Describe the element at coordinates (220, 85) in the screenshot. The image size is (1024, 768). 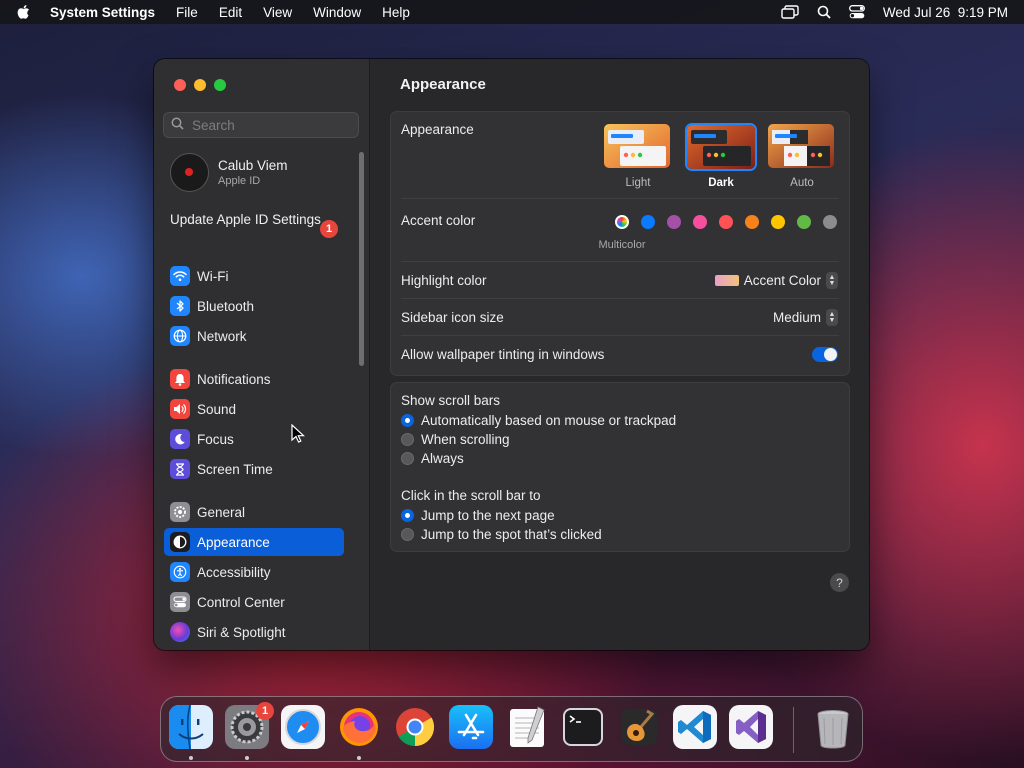
I see `zoom-window-button` at that location.